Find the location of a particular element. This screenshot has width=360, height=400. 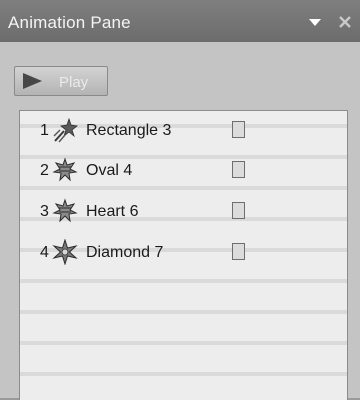

animation-item-rectangle: 1 Rectangle 3 is located at coordinates (183, 130).